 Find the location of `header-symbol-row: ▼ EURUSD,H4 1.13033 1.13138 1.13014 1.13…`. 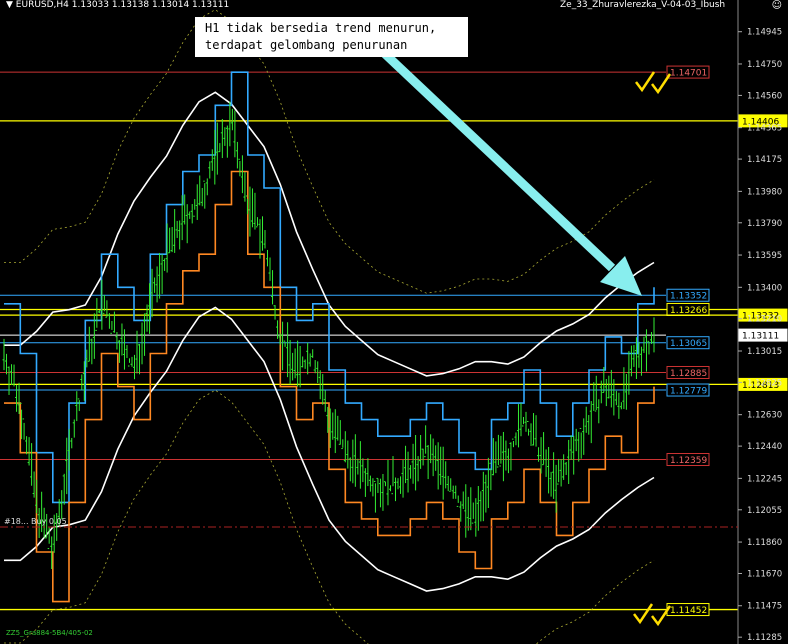

header-symbol-row: ▼ EURUSD,H4 1.13033 1.13138 1.13014 1.13… is located at coordinates (117, 5).